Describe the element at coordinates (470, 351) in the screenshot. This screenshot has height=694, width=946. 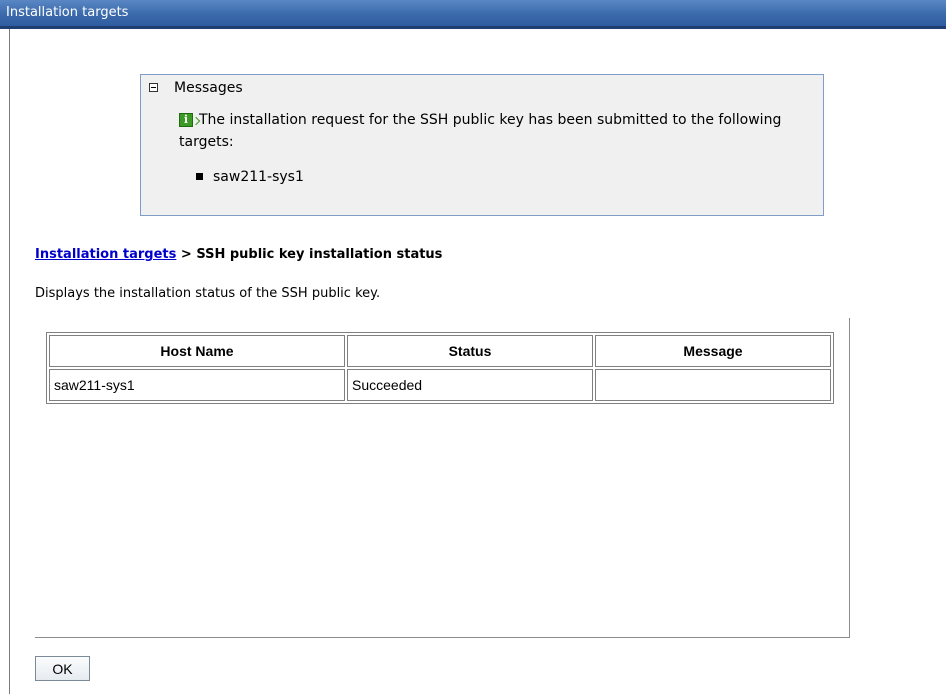
I see `column-header-status: Status` at that location.